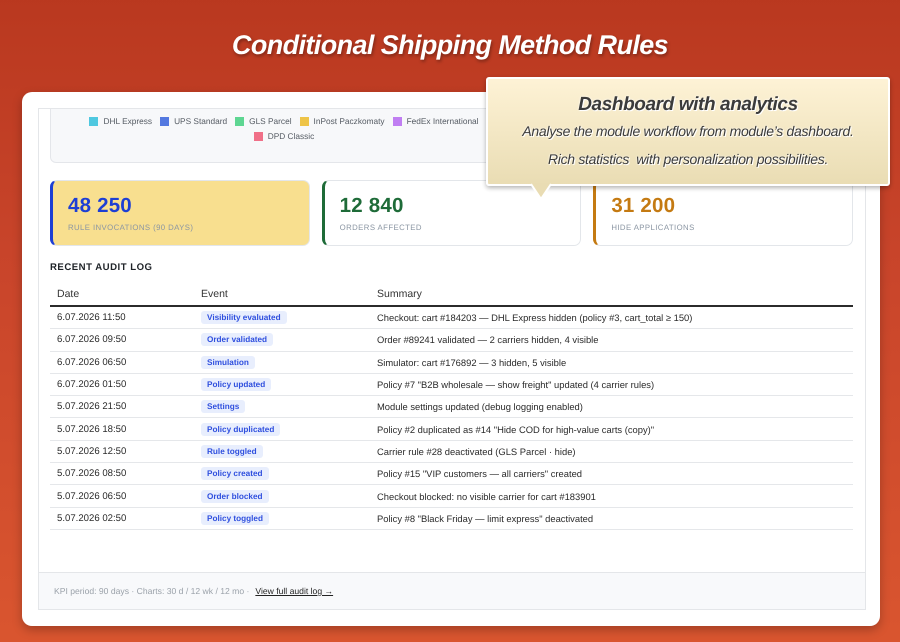  Describe the element at coordinates (479, 474) in the screenshot. I see `summary-text: Policy #15 "VIP customers — all carriers" created` at that location.